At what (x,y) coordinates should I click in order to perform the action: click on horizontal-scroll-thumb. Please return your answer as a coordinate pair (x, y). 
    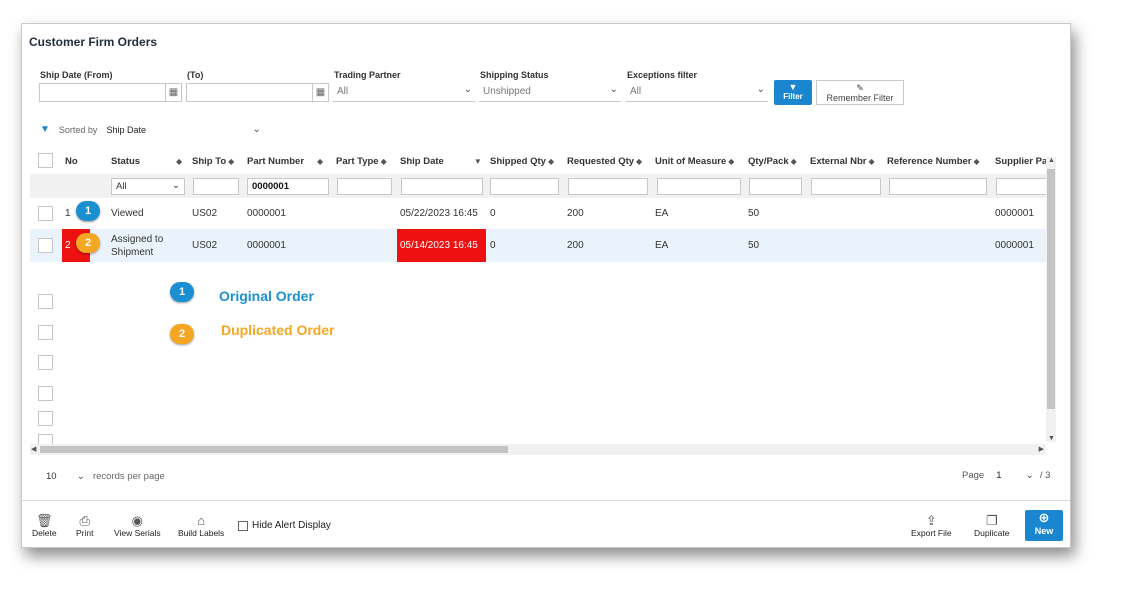
    Looking at the image, I should click on (274, 449).